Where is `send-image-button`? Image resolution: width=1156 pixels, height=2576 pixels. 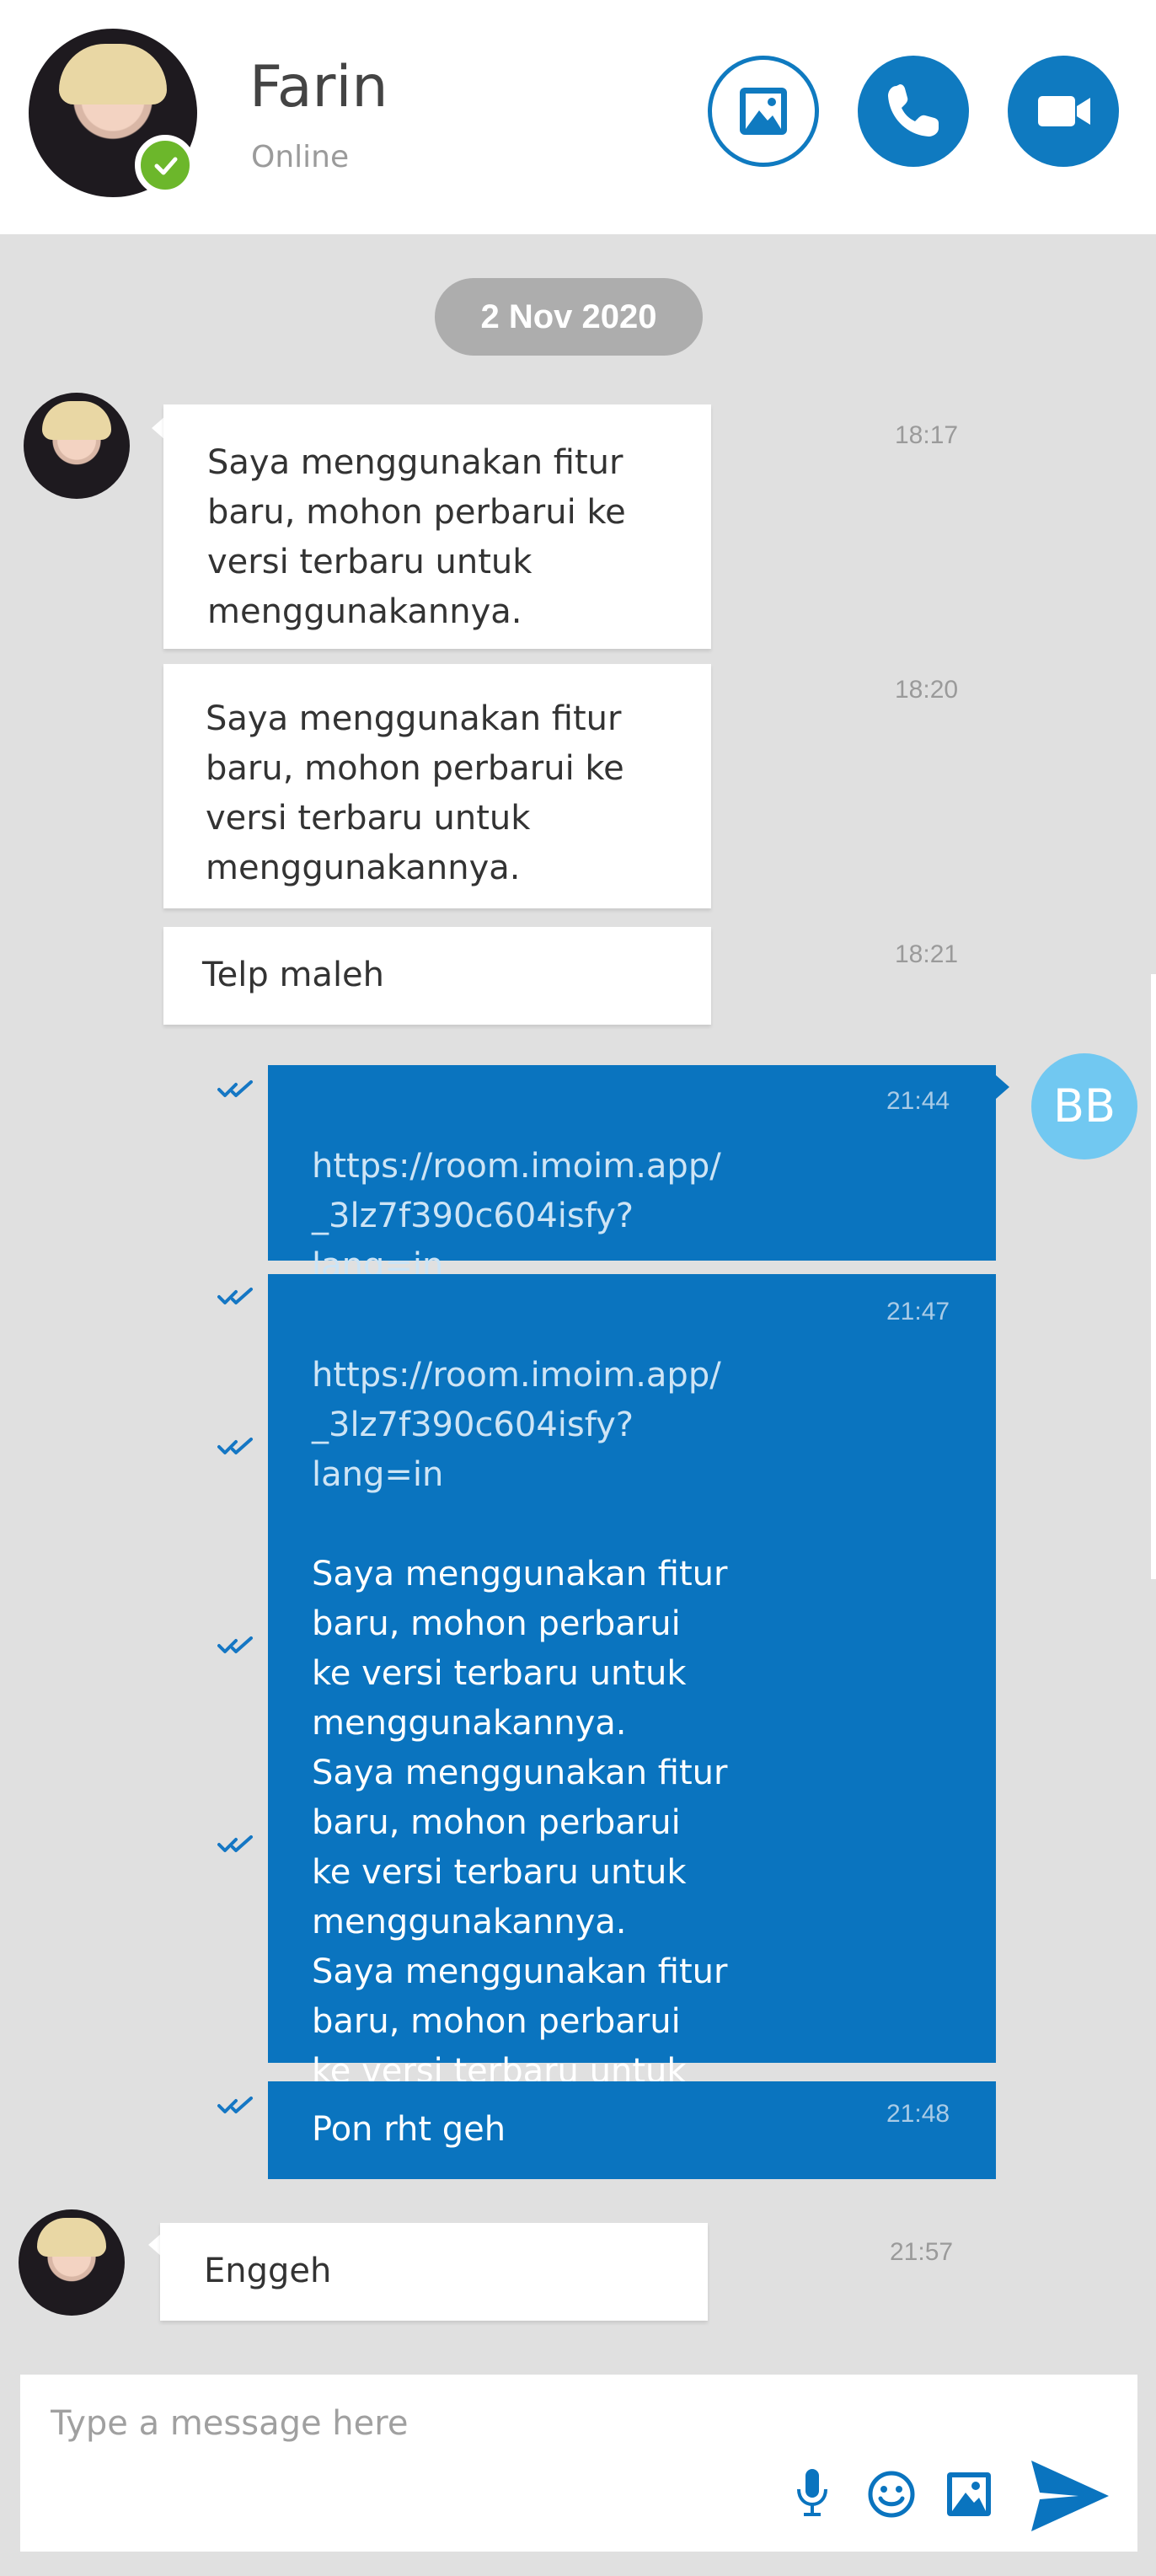
send-image-button is located at coordinates (763, 111).